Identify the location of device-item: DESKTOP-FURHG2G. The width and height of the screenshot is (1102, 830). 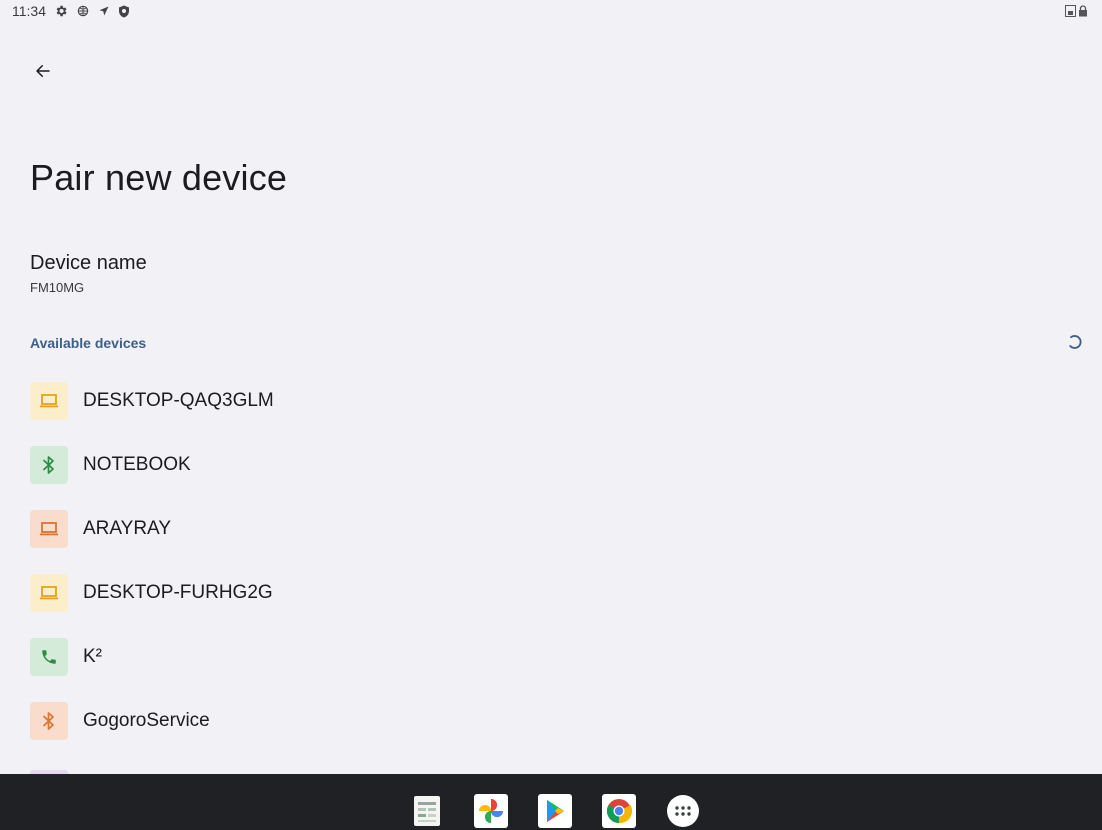
(555, 606).